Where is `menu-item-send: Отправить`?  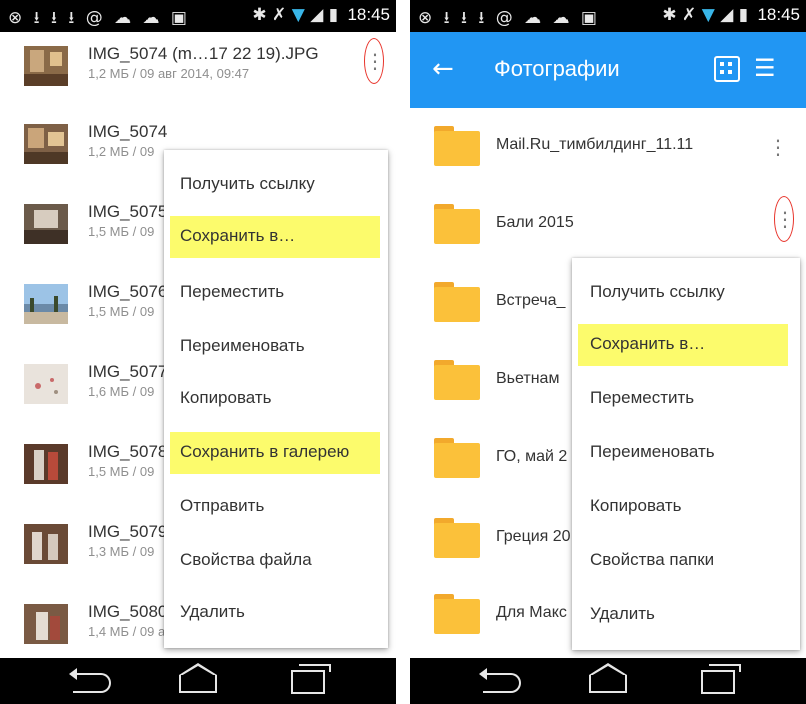
menu-item-send: Отправить is located at coordinates (276, 507).